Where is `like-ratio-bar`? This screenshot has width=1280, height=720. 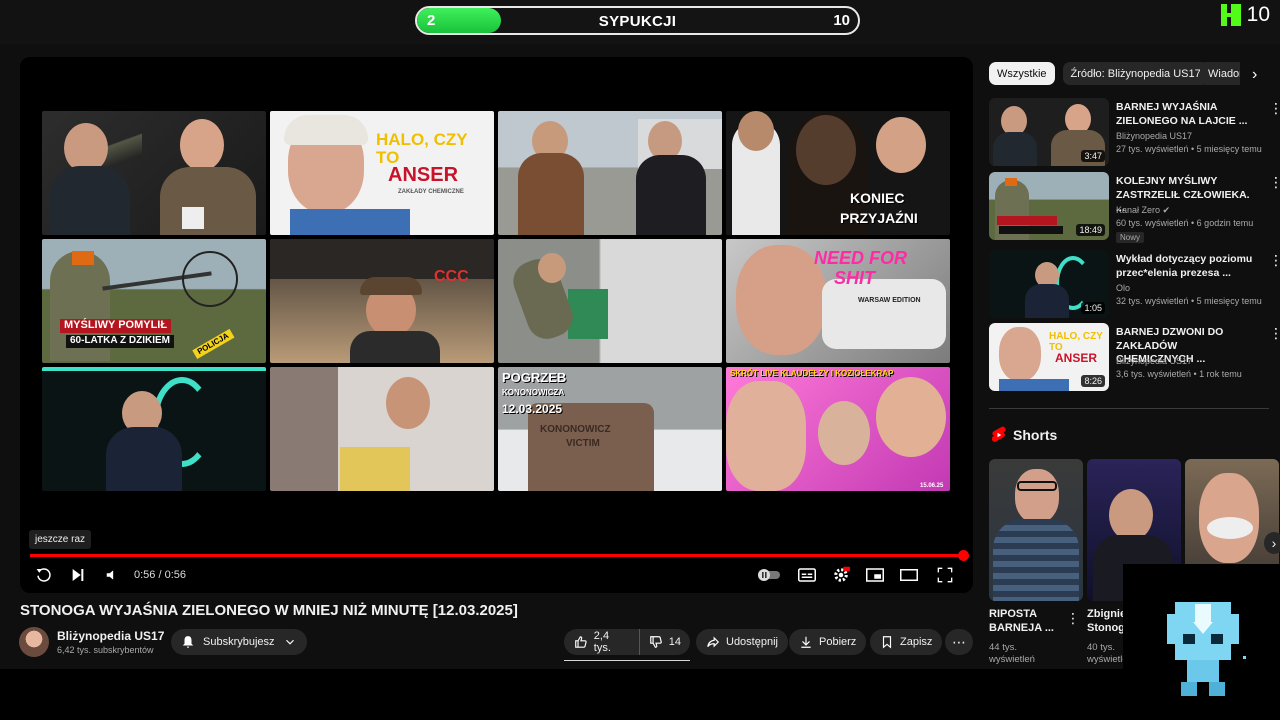 like-ratio-bar is located at coordinates (627, 660).